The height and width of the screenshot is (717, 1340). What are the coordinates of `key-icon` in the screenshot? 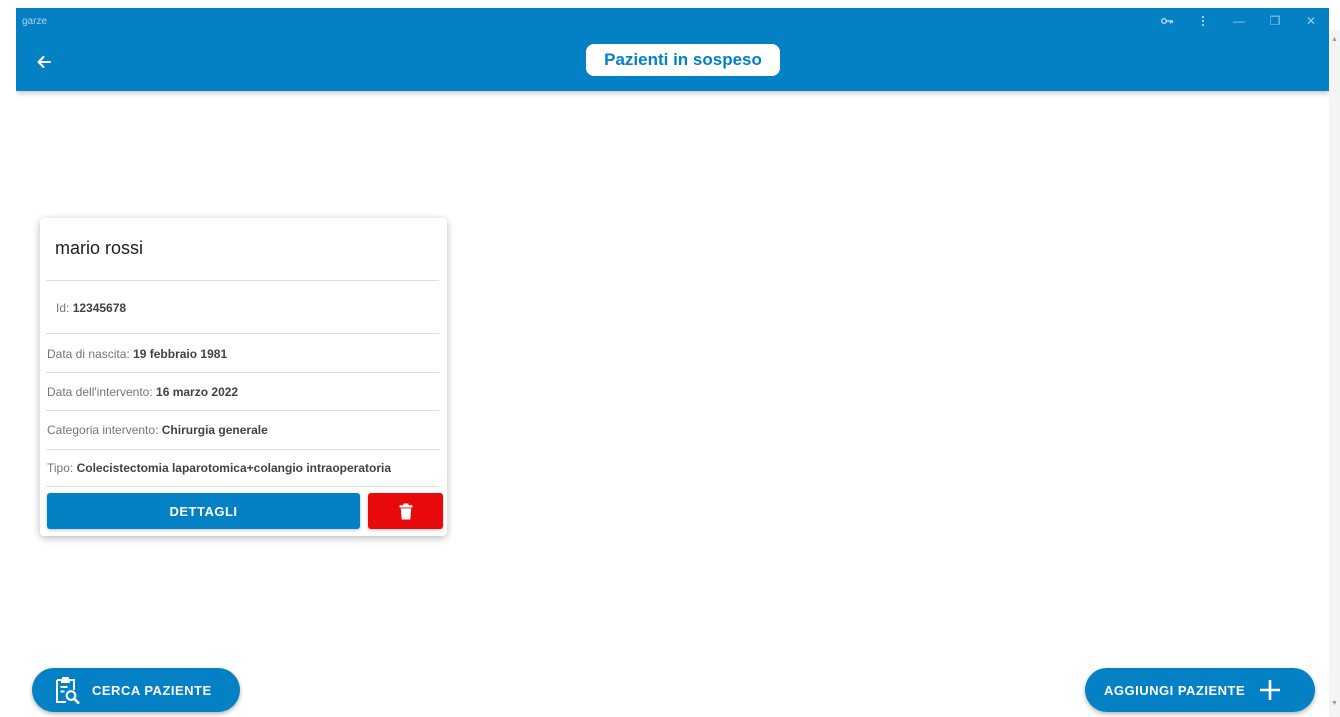 It's located at (1167, 21).